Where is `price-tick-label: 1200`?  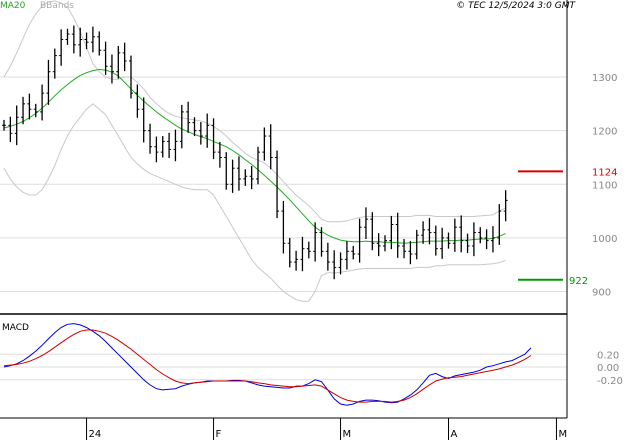 price-tick-label: 1200 is located at coordinates (604, 132).